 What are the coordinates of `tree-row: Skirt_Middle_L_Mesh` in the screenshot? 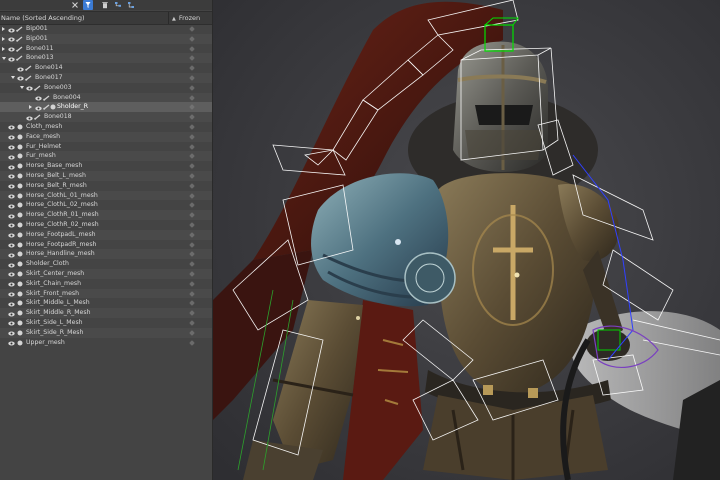 It's located at (106, 303).